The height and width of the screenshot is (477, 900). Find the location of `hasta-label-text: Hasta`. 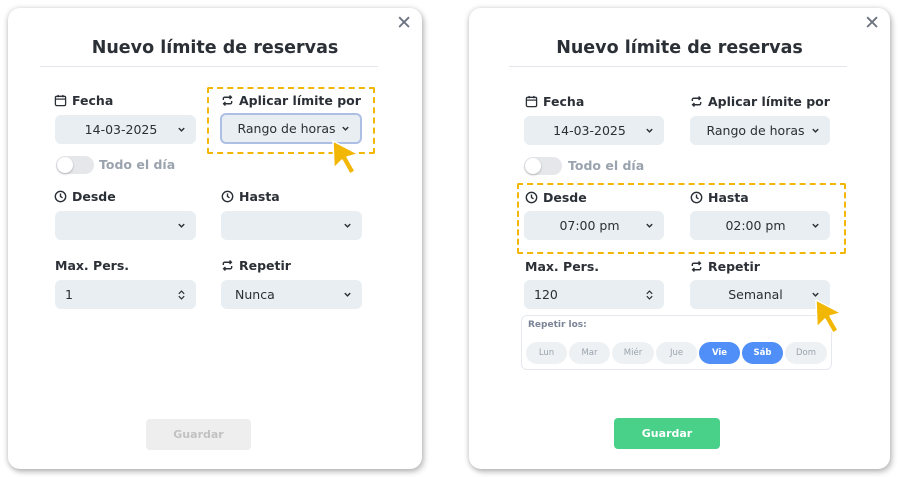

hasta-label-text: Hasta is located at coordinates (259, 196).